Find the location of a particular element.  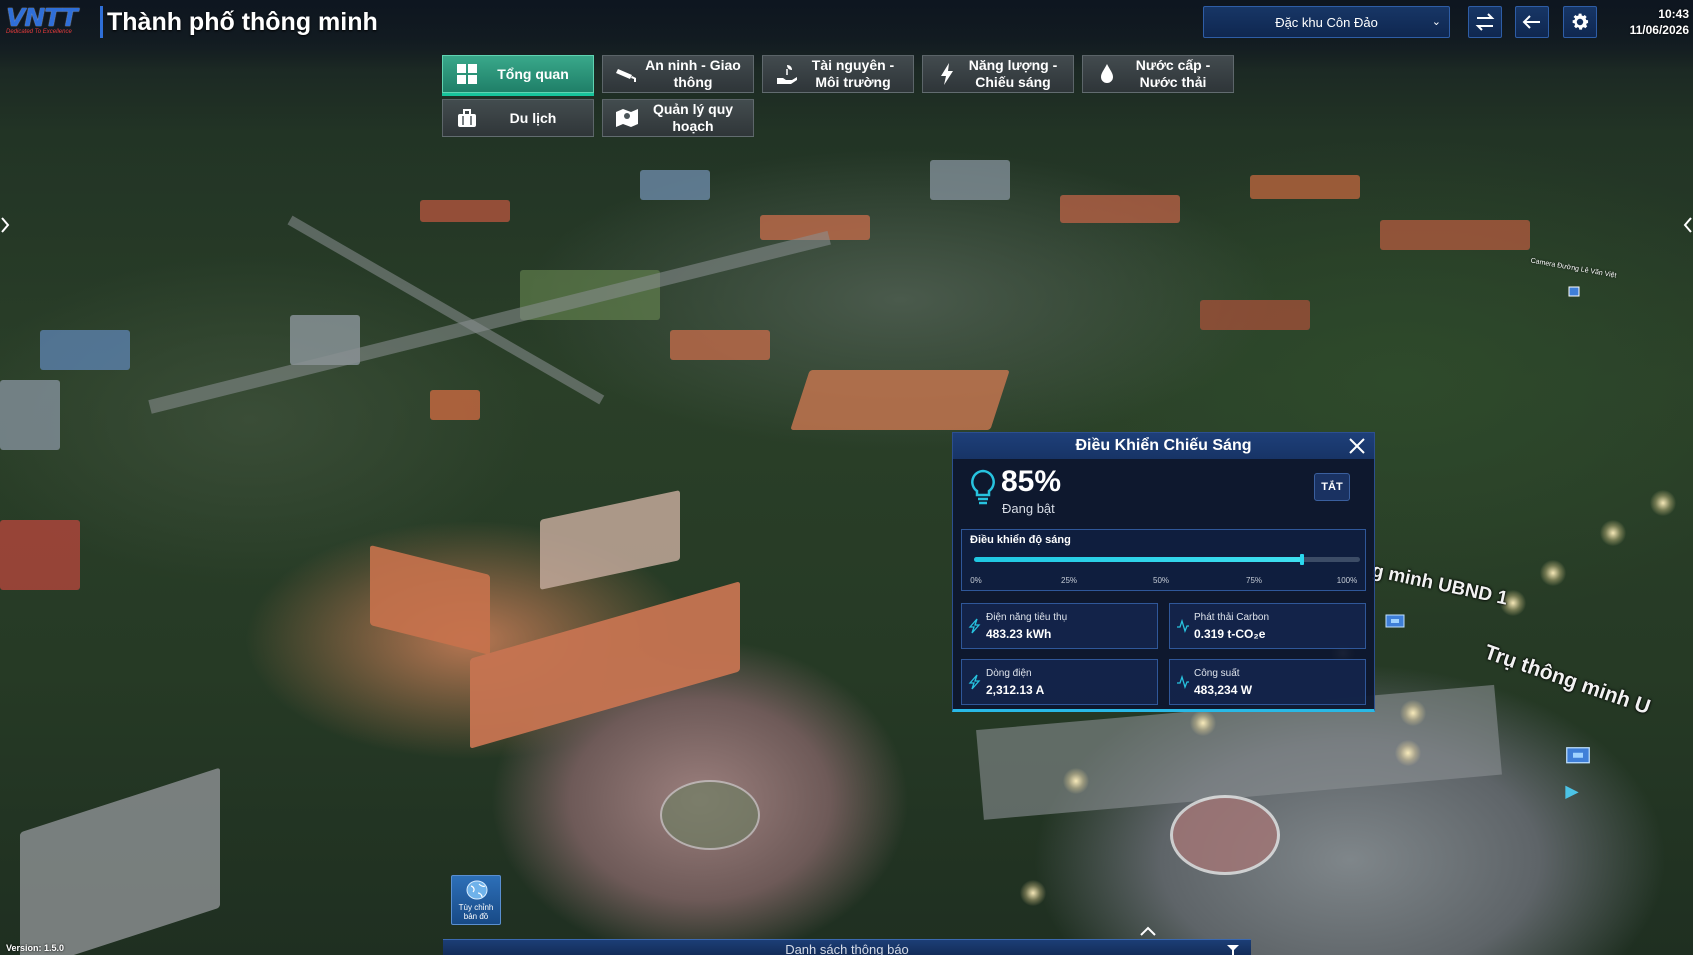

brightness-slider-fill is located at coordinates (1138, 559).